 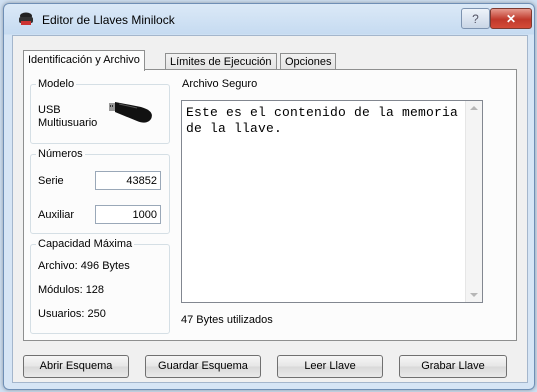 I want to click on title-bar: Editor de Llaves Minilock ? ✕, so click(x=269, y=19).